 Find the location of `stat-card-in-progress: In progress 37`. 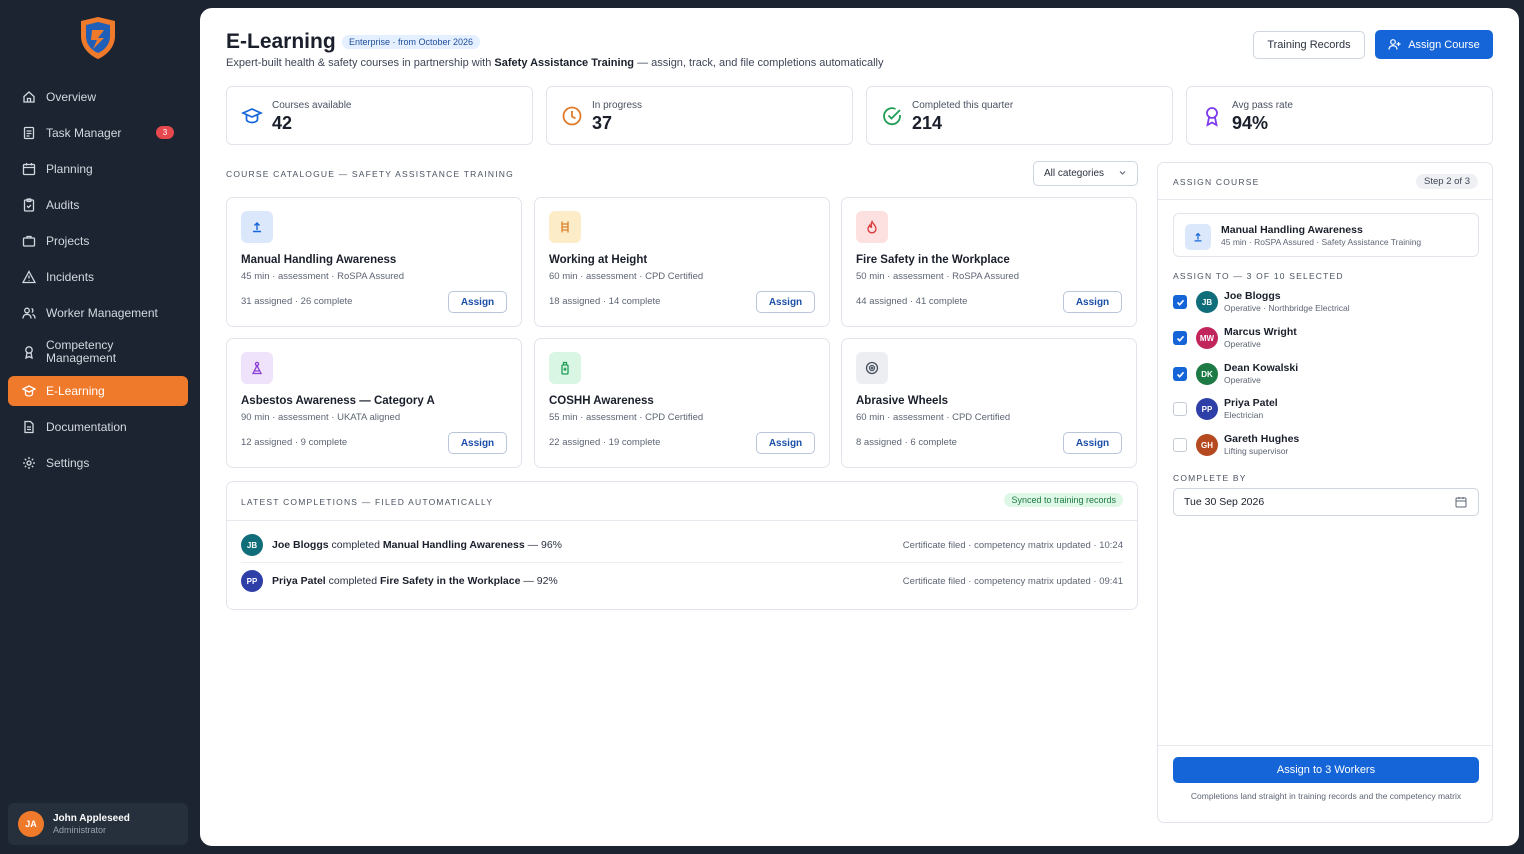

stat-card-in-progress: In progress 37 is located at coordinates (699, 115).